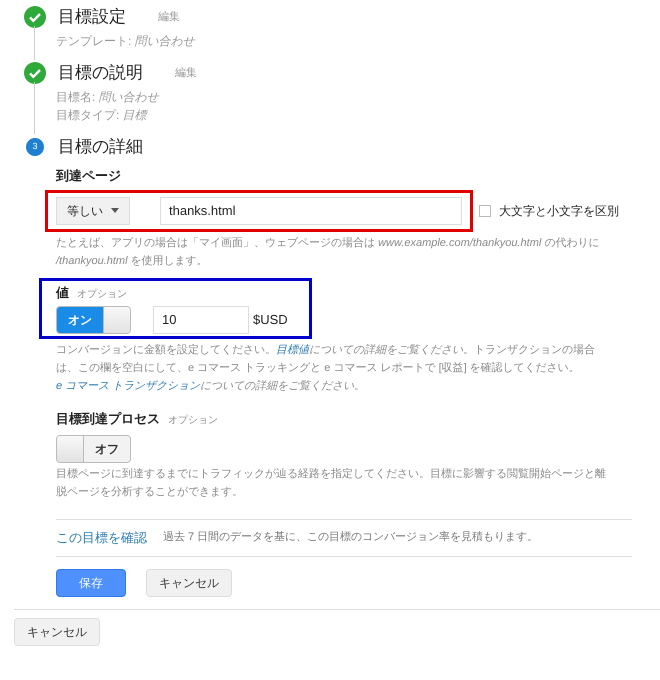 The height and width of the screenshot is (680, 660). What do you see at coordinates (103, 115) in the screenshot?
I see `step-detail: 目標タイプ: 目標` at bounding box center [103, 115].